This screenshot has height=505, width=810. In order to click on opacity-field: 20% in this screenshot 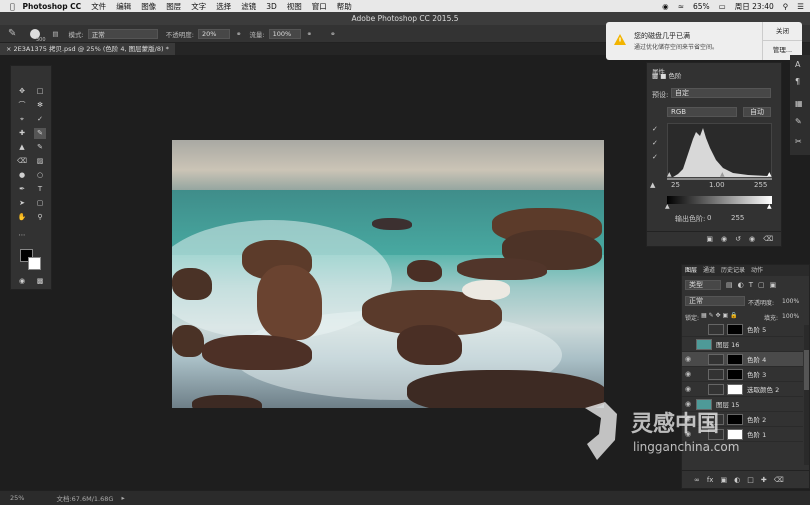, I will do `click(213, 33)`.